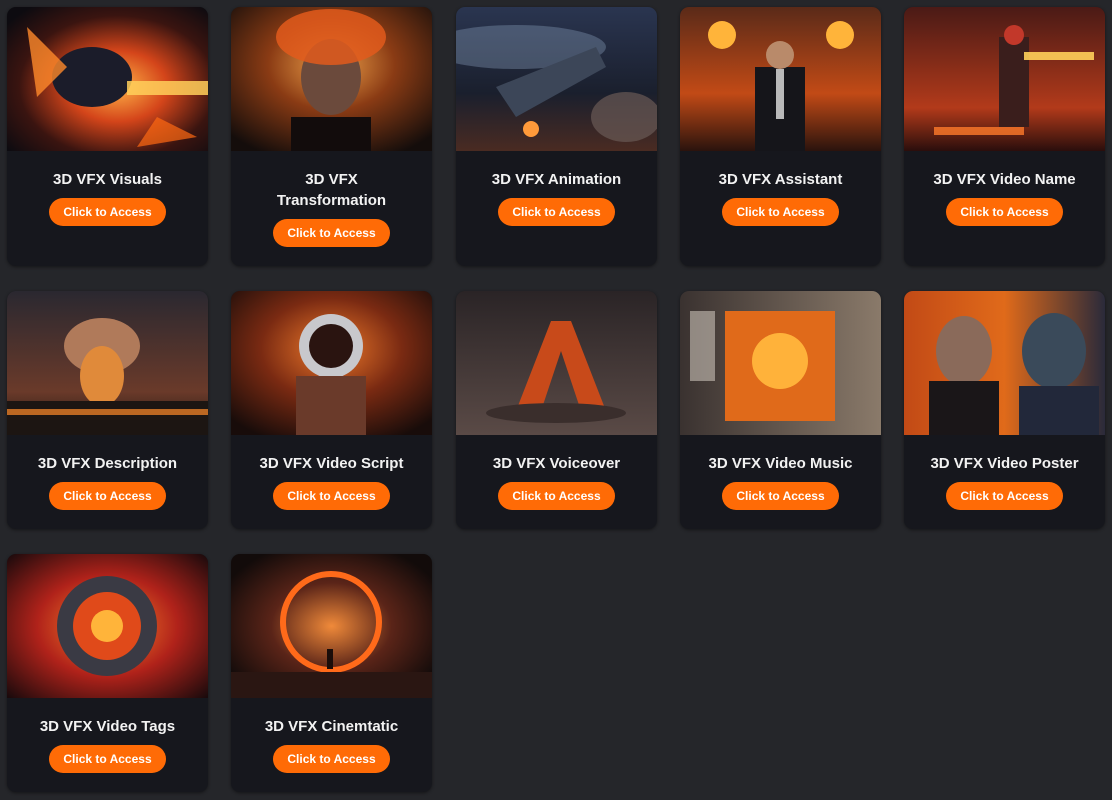  What do you see at coordinates (107, 463) in the screenshot?
I see `card-title: 3D VFX Description` at bounding box center [107, 463].